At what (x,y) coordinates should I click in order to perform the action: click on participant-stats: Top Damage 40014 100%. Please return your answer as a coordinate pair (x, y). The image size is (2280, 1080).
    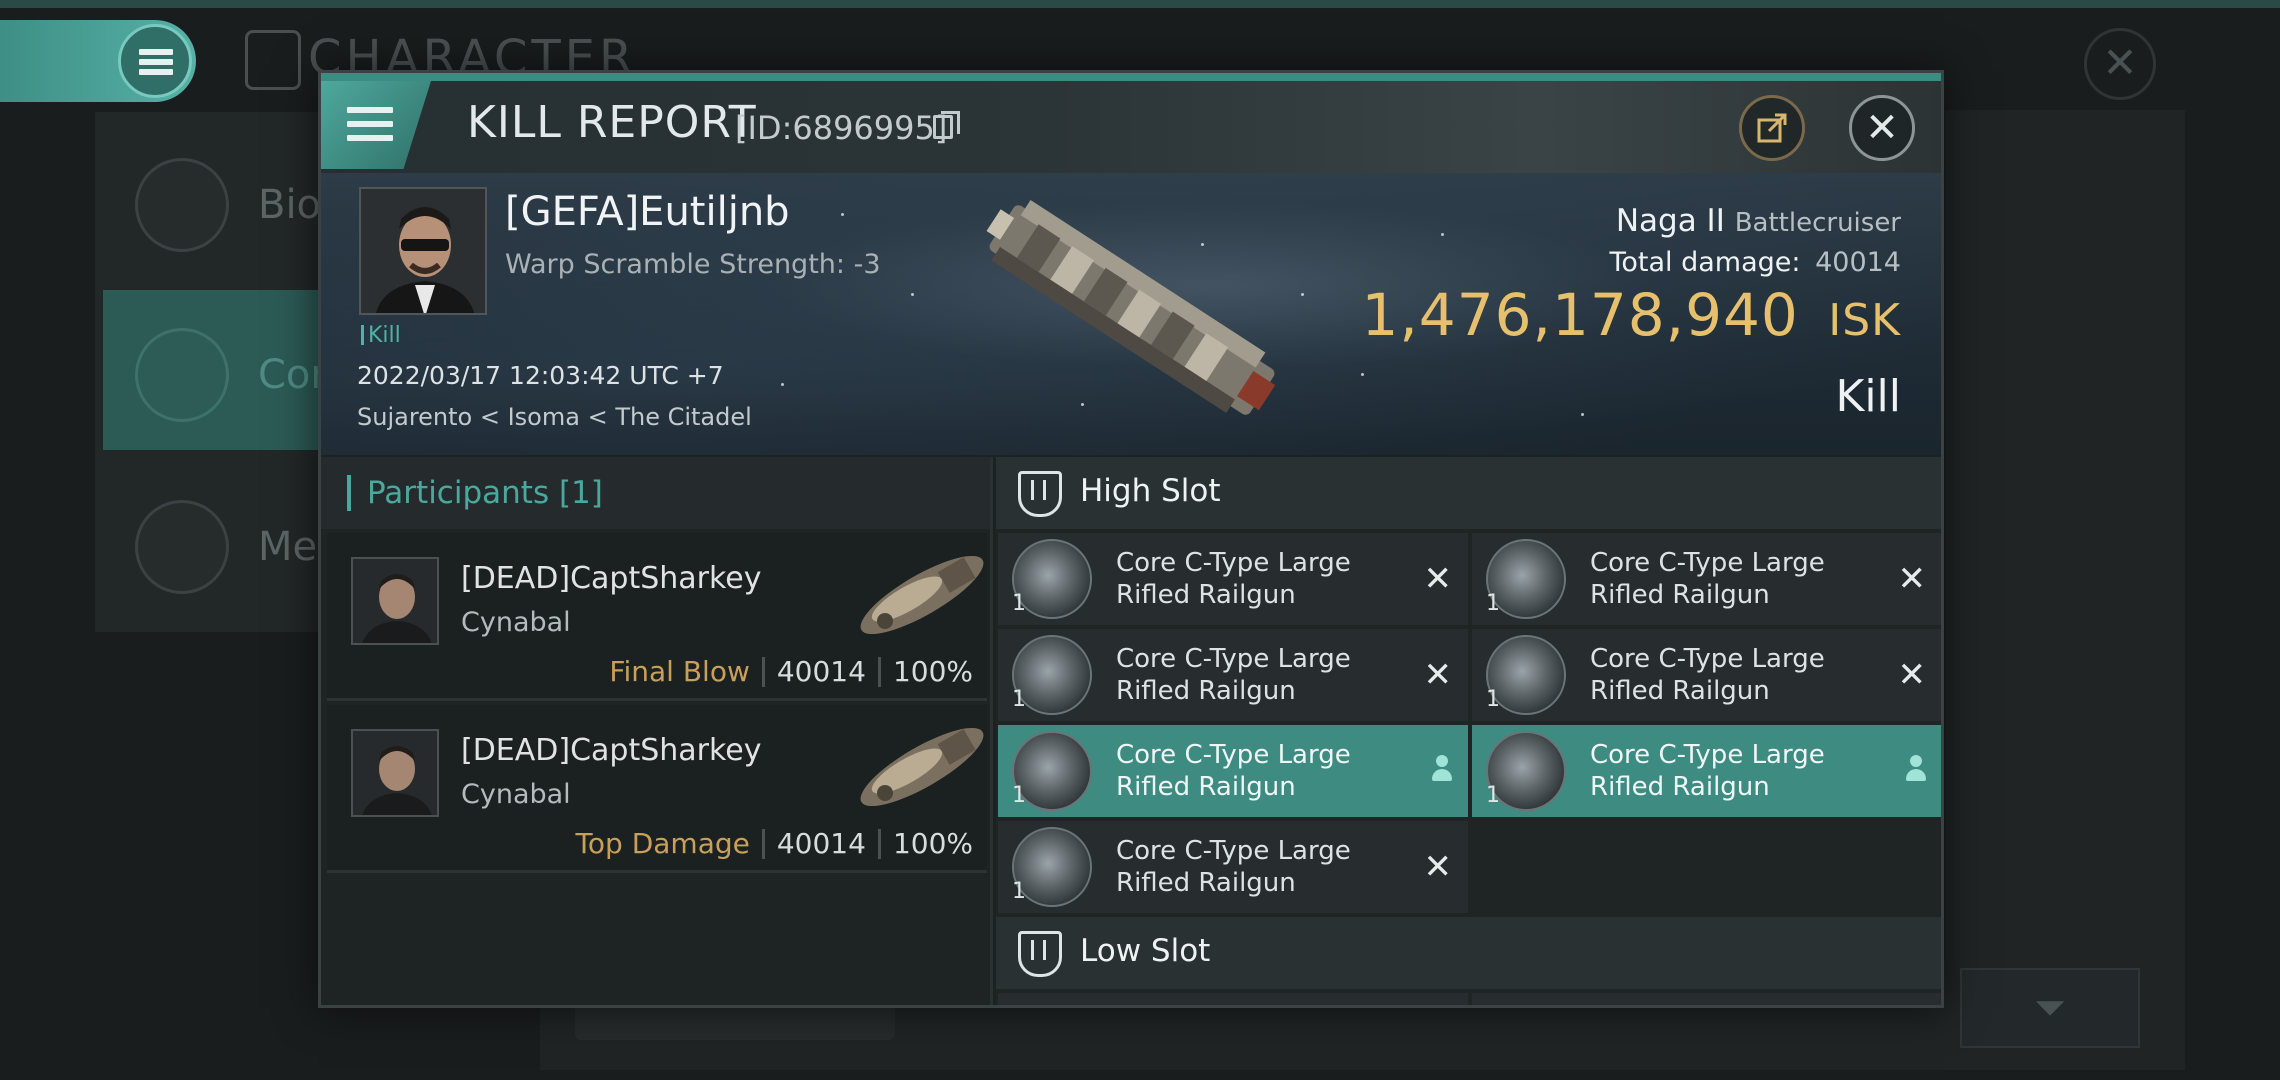
    Looking at the image, I should click on (774, 843).